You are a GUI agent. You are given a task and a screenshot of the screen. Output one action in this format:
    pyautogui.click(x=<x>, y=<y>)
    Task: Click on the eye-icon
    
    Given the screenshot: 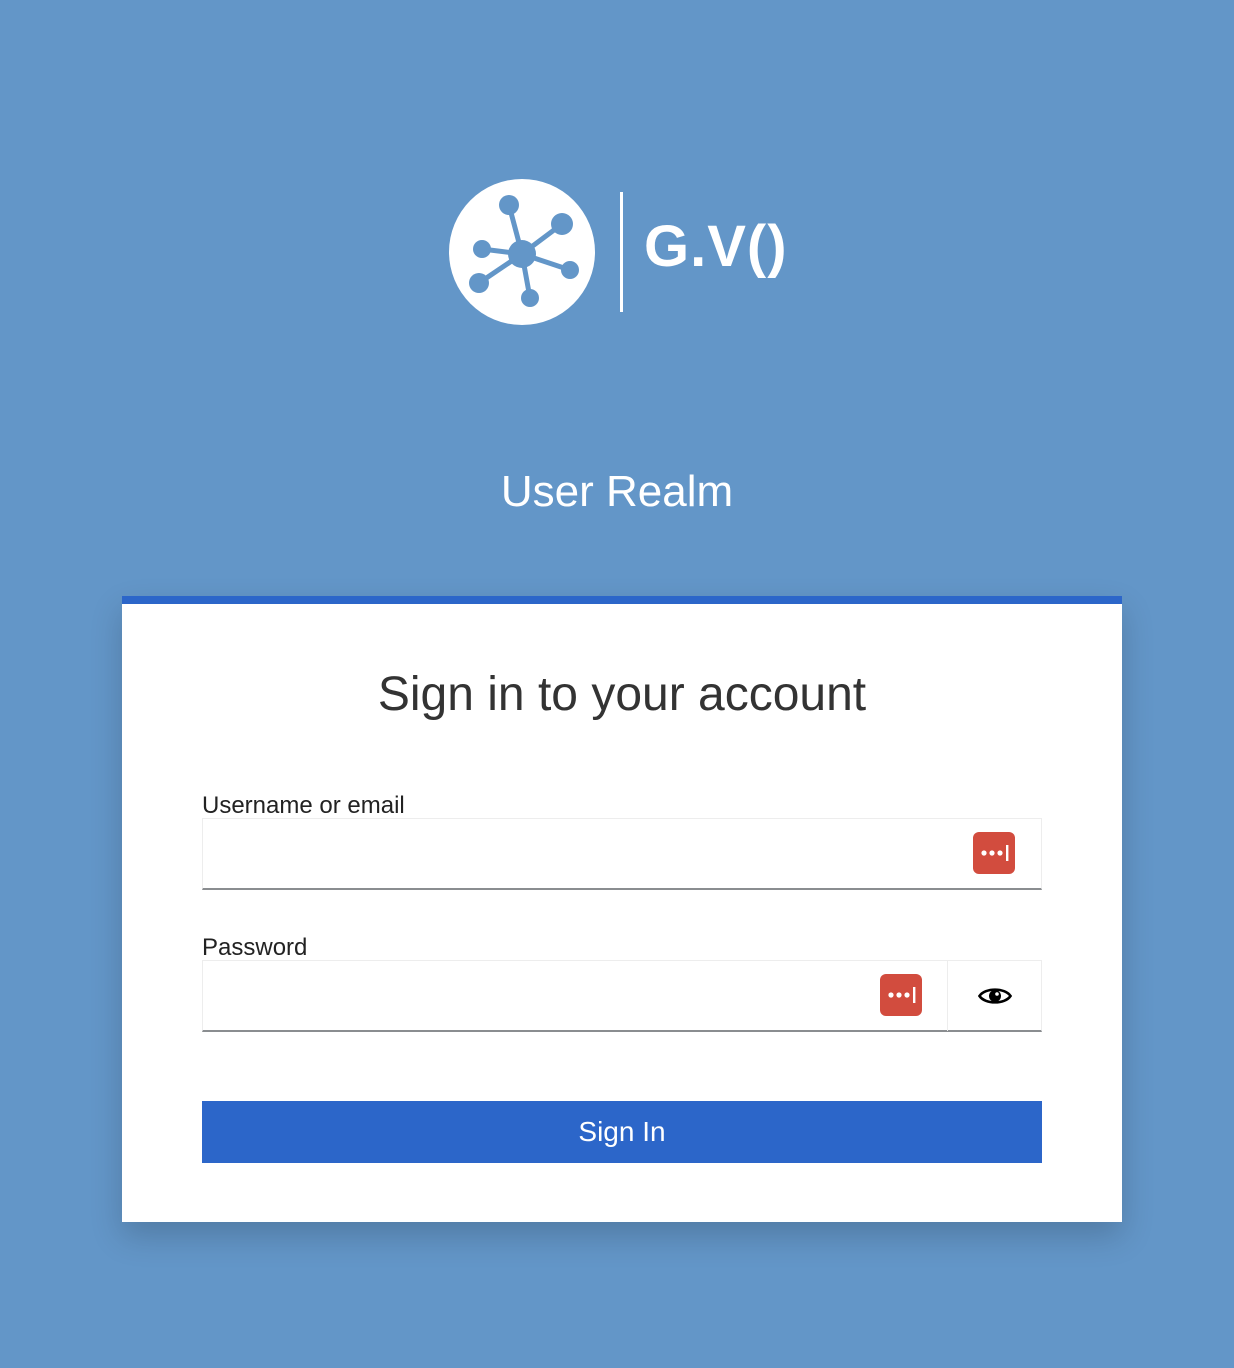 What is the action you would take?
    pyautogui.click(x=994, y=996)
    